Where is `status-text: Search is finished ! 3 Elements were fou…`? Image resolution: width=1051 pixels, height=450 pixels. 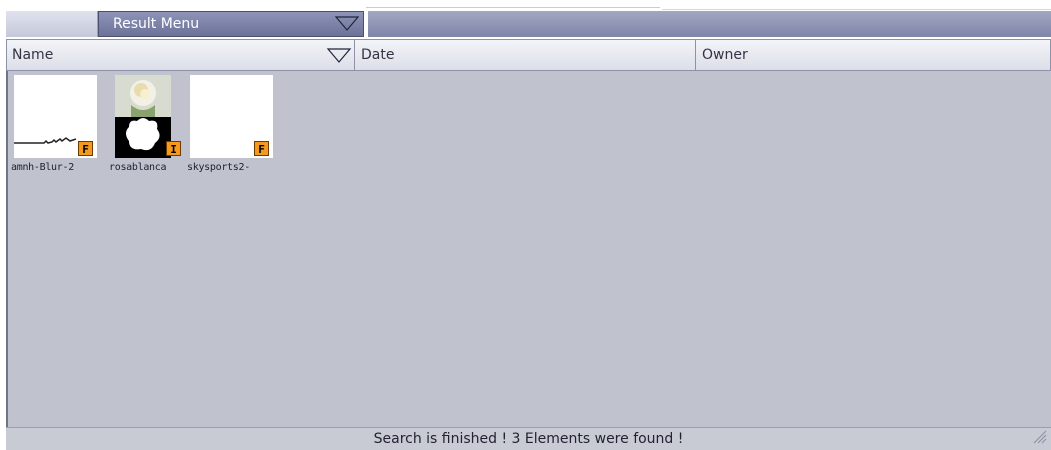
status-text: Search is finished ! 3 Elements were fou… is located at coordinates (528, 439).